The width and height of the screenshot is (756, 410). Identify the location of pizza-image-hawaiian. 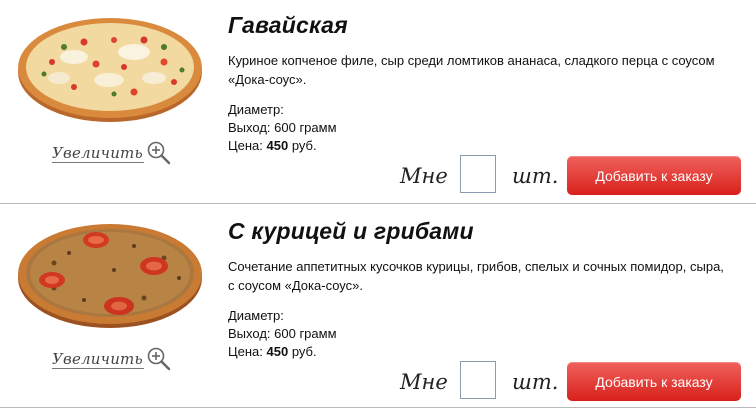
(110, 68).